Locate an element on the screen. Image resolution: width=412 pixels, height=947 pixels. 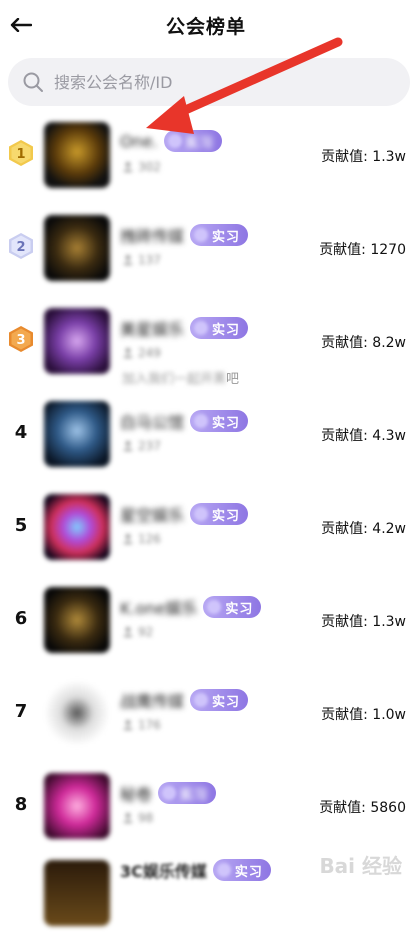
member-count: 176 is located at coordinates (141, 725).